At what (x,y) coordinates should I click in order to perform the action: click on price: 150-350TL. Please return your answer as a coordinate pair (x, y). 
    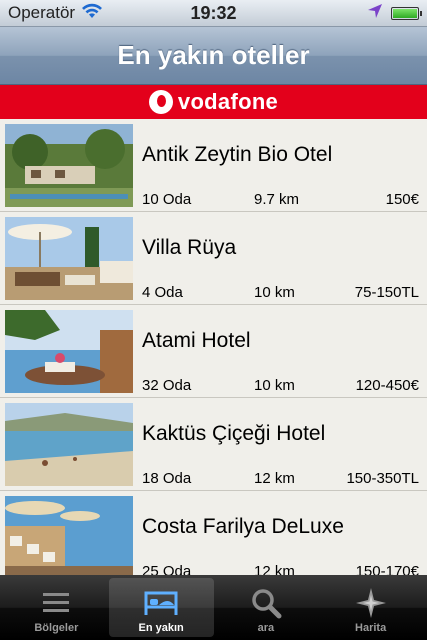
    Looking at the image, I should click on (382, 478).